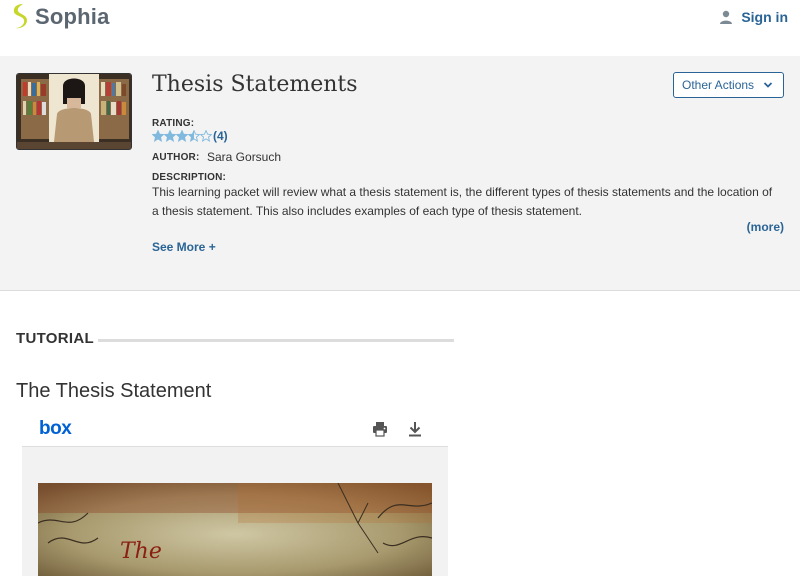 Image resolution: width=800 pixels, height=576 pixels. What do you see at coordinates (20, 16) in the screenshot?
I see `sophia-logo-icon` at bounding box center [20, 16].